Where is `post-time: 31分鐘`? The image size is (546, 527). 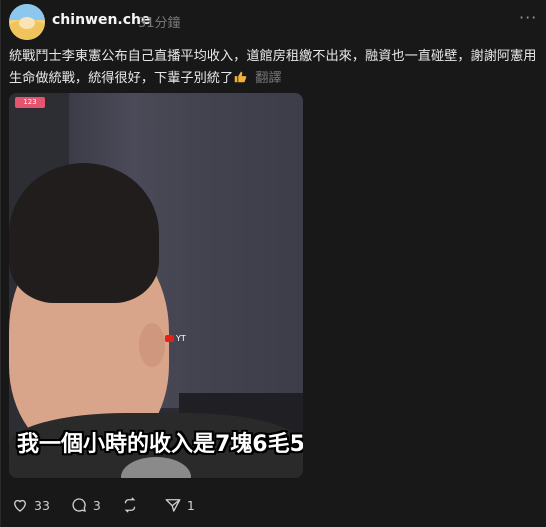
post-time: 31分鐘 is located at coordinates (159, 23).